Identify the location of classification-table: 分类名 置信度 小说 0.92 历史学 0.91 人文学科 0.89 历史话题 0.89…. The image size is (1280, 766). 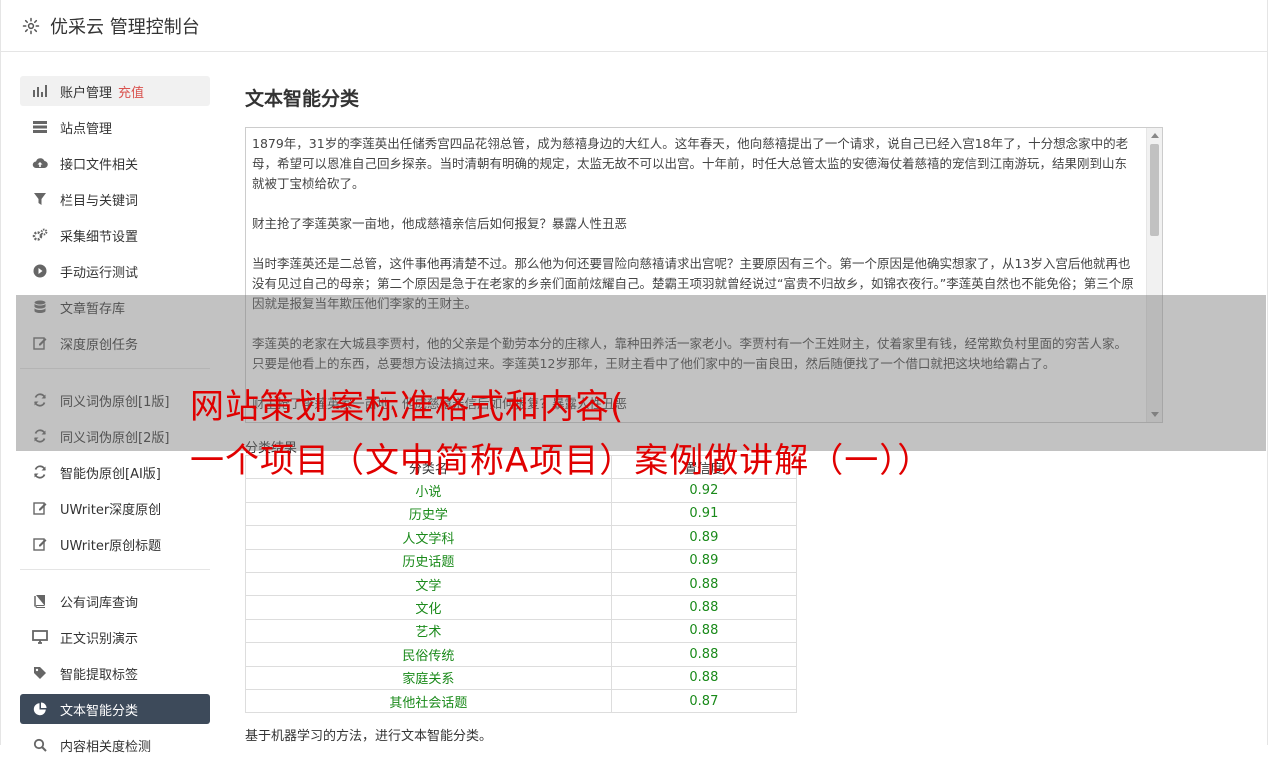
(521, 584).